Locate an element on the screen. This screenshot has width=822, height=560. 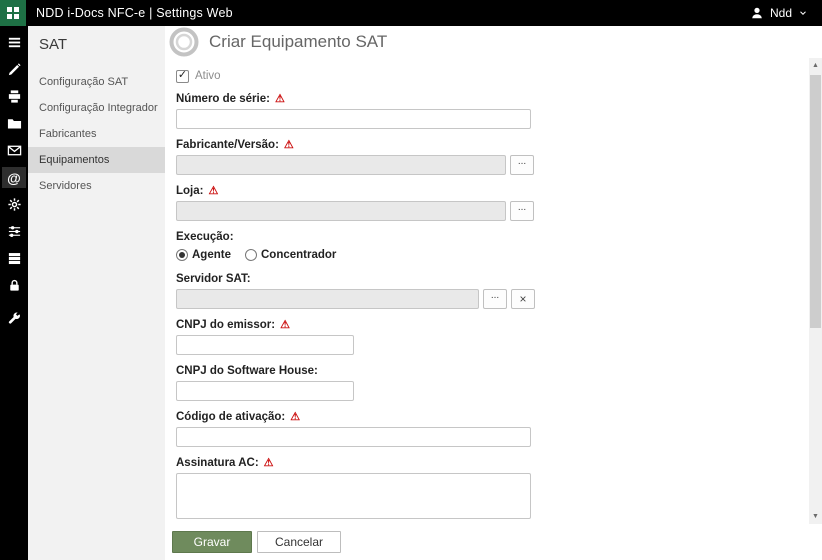
ativo-label: Ativo is located at coordinates (208, 76).